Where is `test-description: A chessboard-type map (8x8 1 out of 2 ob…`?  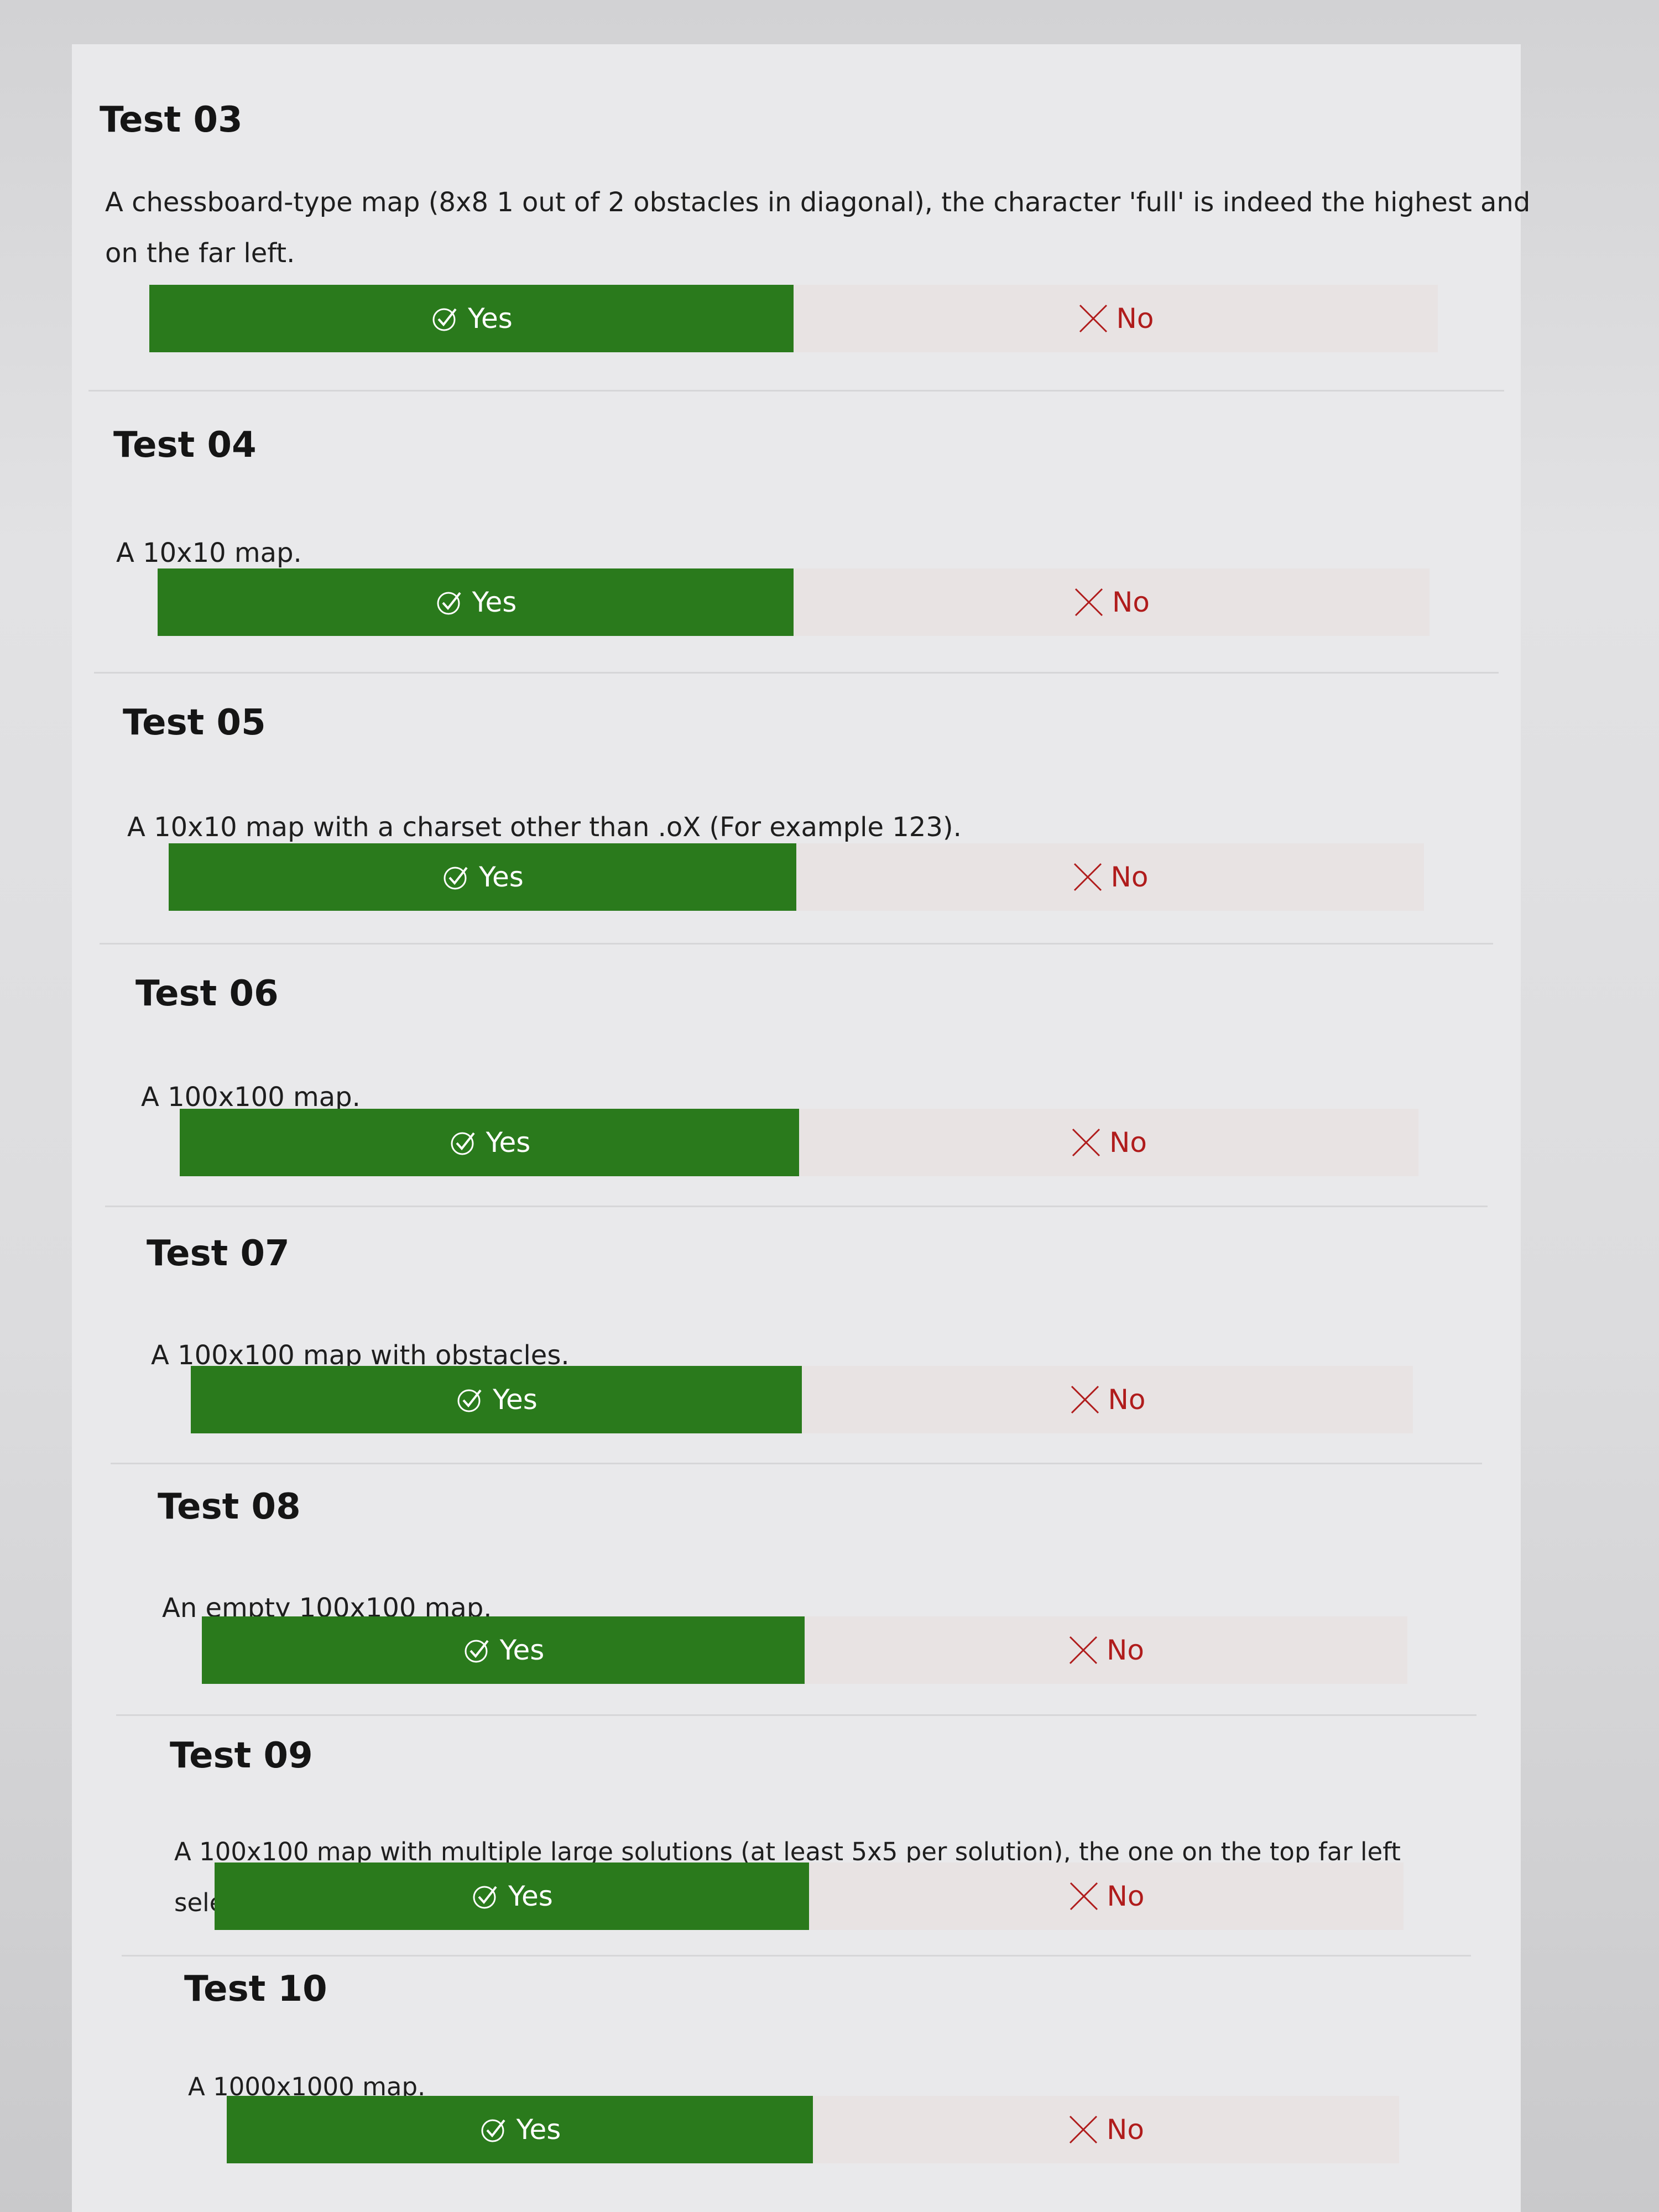 test-description: A chessboard-type map (8x8 1 out of 2 ob… is located at coordinates (818, 228).